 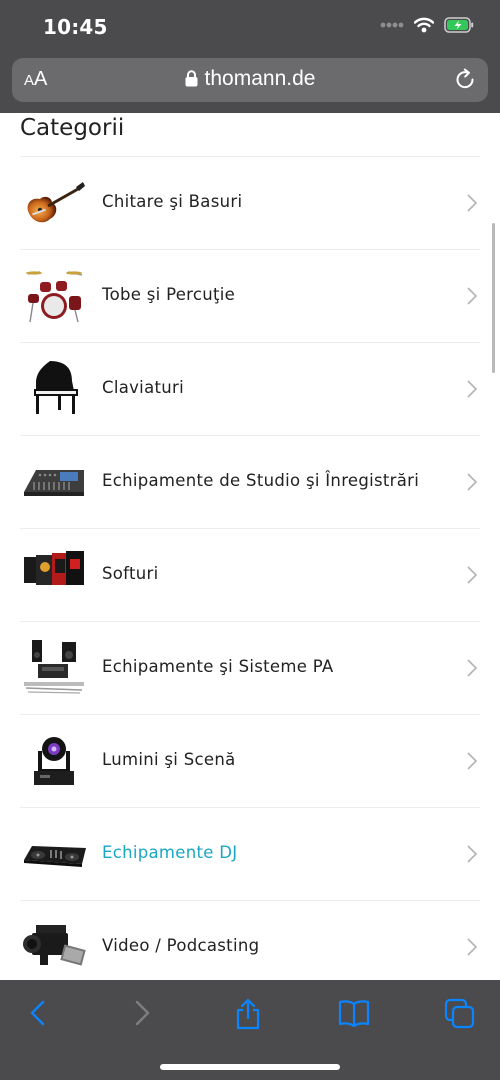 What do you see at coordinates (72, 128) in the screenshot?
I see `page-heading: Categorii` at bounding box center [72, 128].